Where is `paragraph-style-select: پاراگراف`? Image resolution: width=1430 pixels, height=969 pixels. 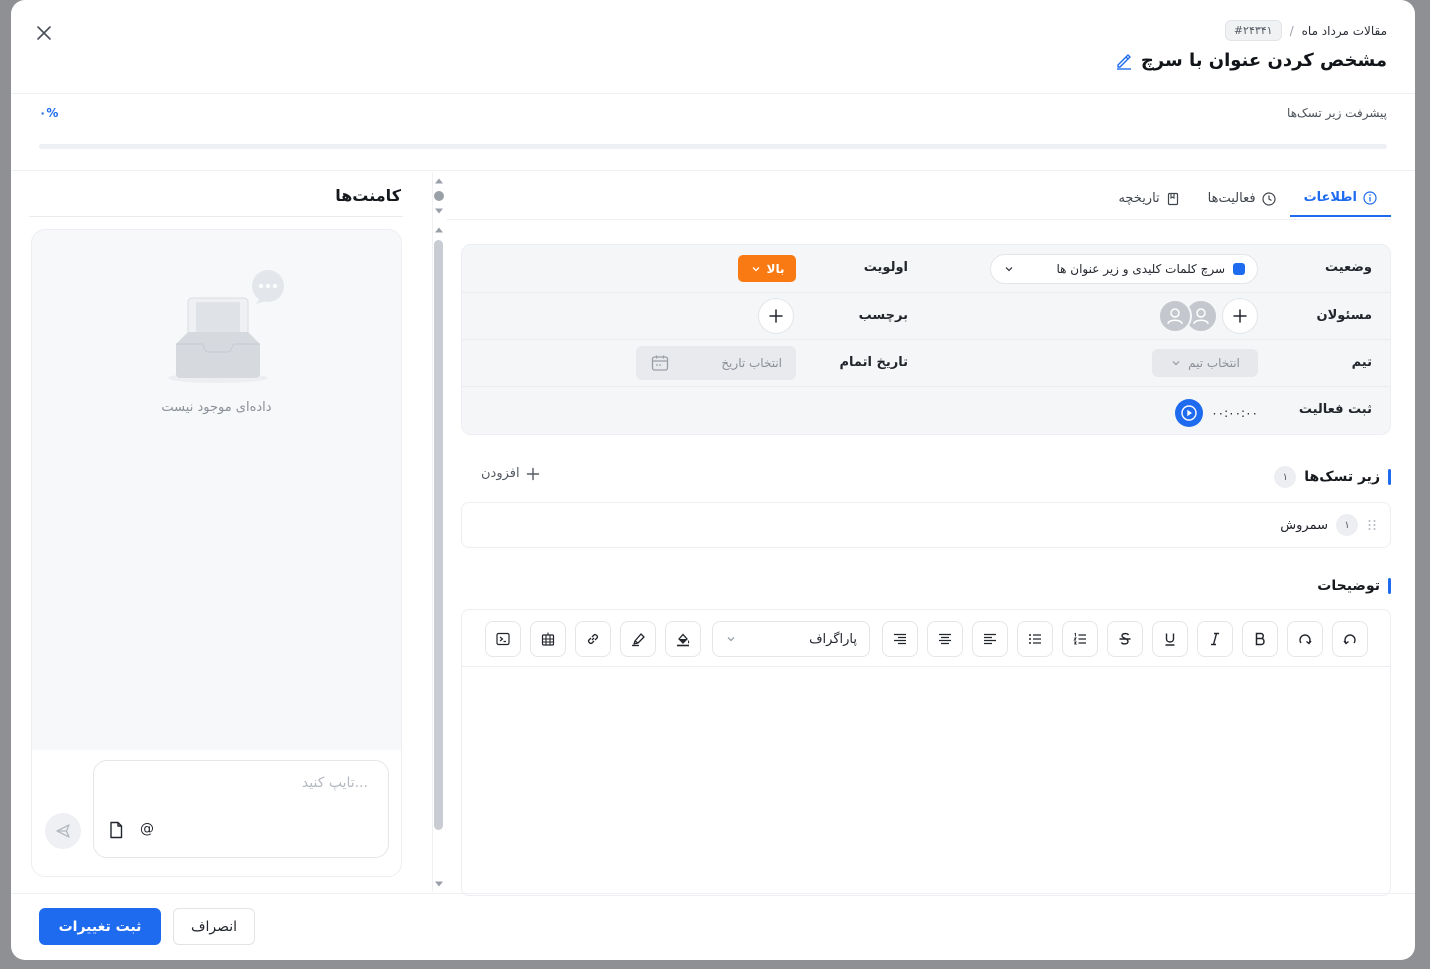 paragraph-style-select: پاراگراف is located at coordinates (791, 639).